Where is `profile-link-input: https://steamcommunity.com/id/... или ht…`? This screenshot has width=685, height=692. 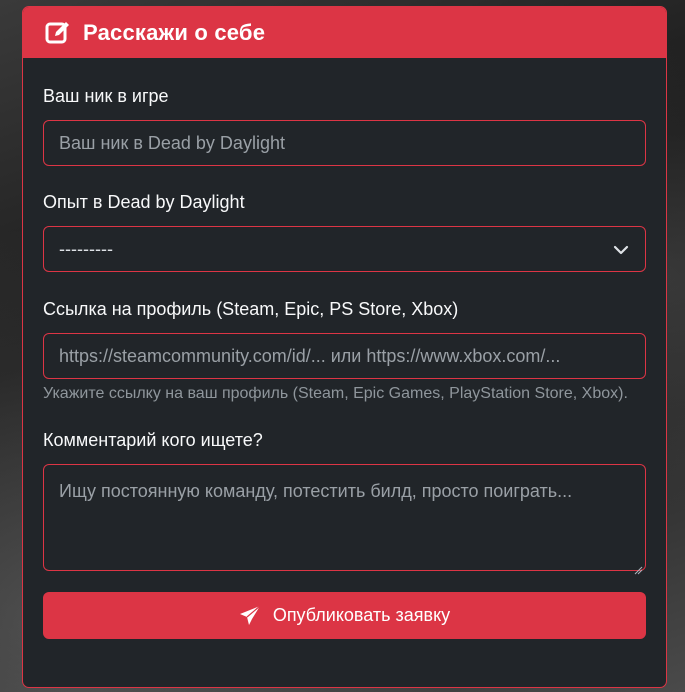 profile-link-input: https://steamcommunity.com/id/... или ht… is located at coordinates (344, 356).